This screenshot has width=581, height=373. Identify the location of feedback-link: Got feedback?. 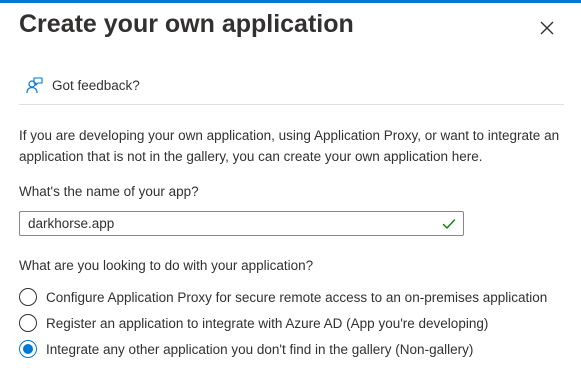
(82, 85).